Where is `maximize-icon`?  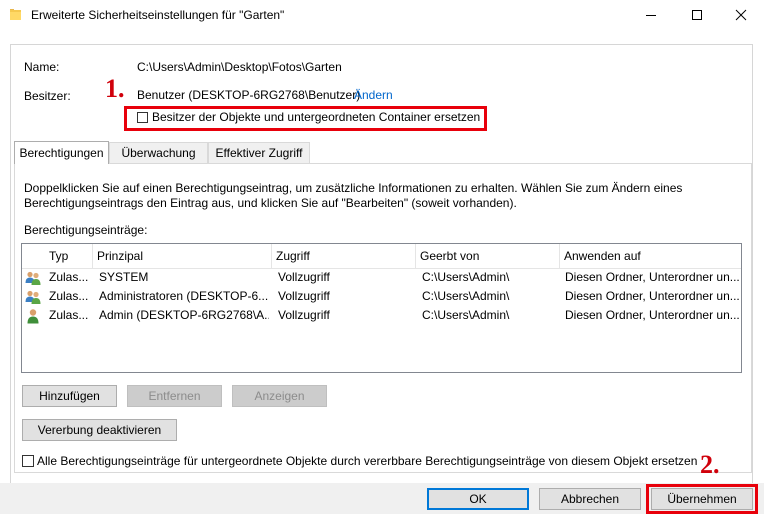 maximize-icon is located at coordinates (697, 15).